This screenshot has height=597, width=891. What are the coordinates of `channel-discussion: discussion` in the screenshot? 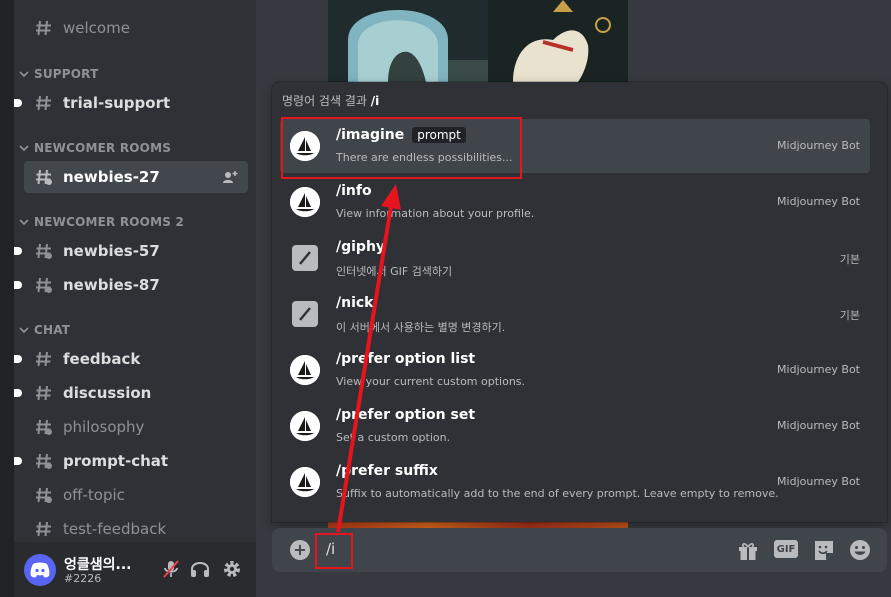 It's located at (131, 393).